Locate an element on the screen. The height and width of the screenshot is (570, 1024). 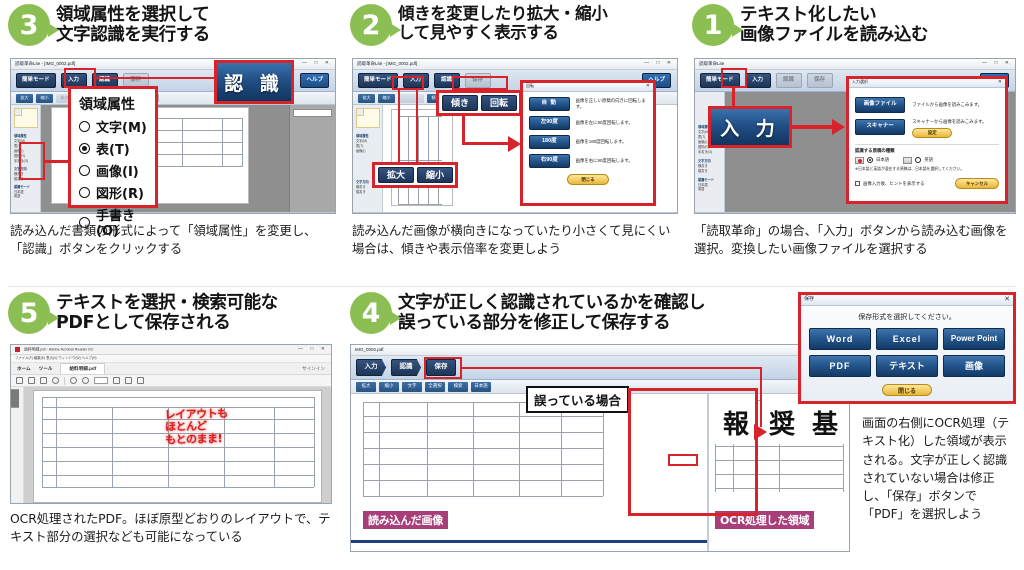
subbar-button-char-4: 文字 is located at coordinates (412, 386).